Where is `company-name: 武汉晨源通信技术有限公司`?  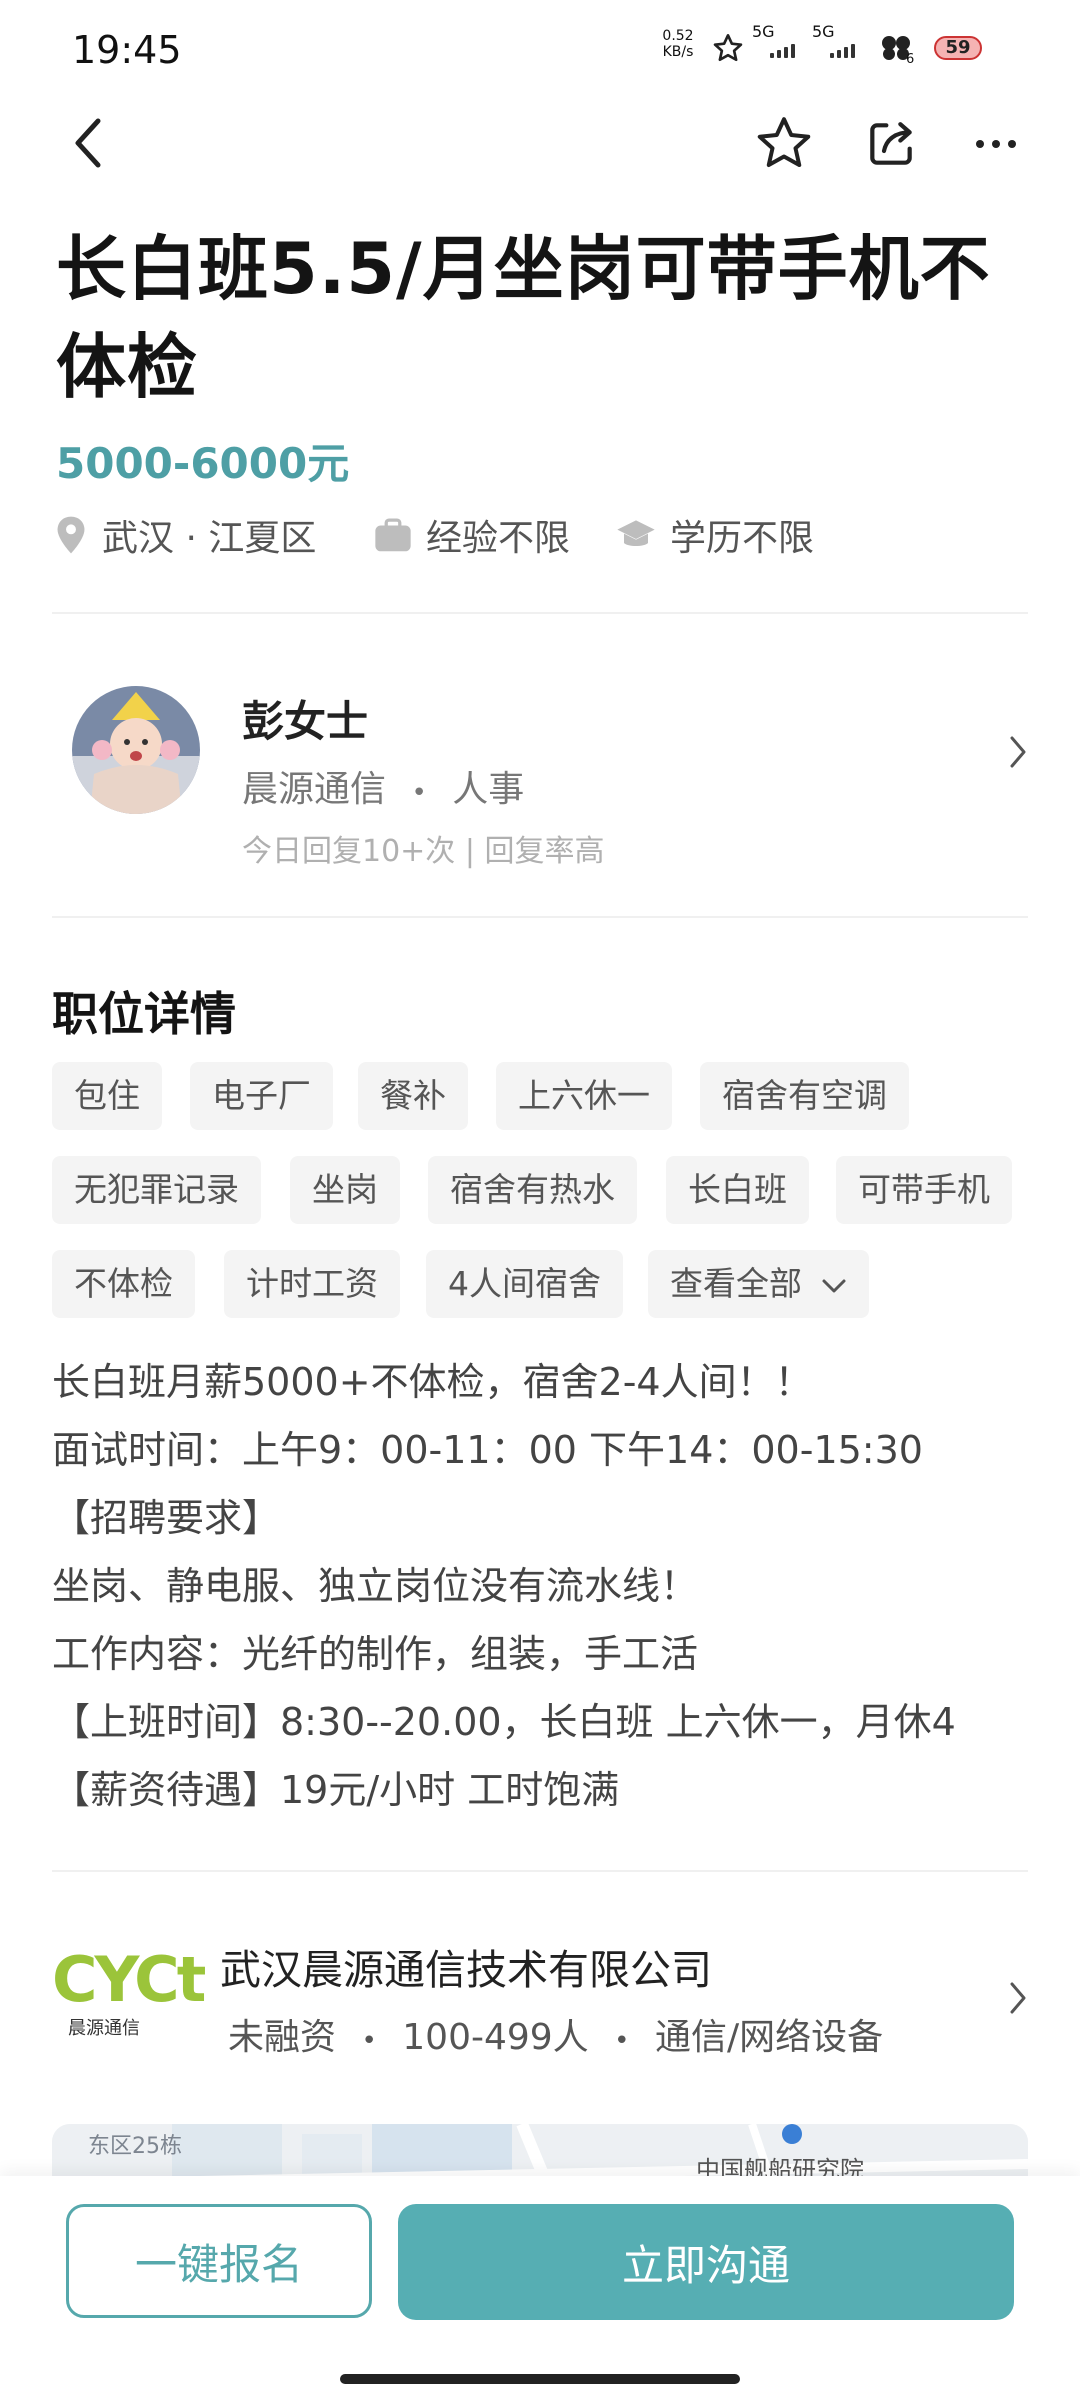 company-name: 武汉晨源通信技术有限公司 is located at coordinates (466, 1970).